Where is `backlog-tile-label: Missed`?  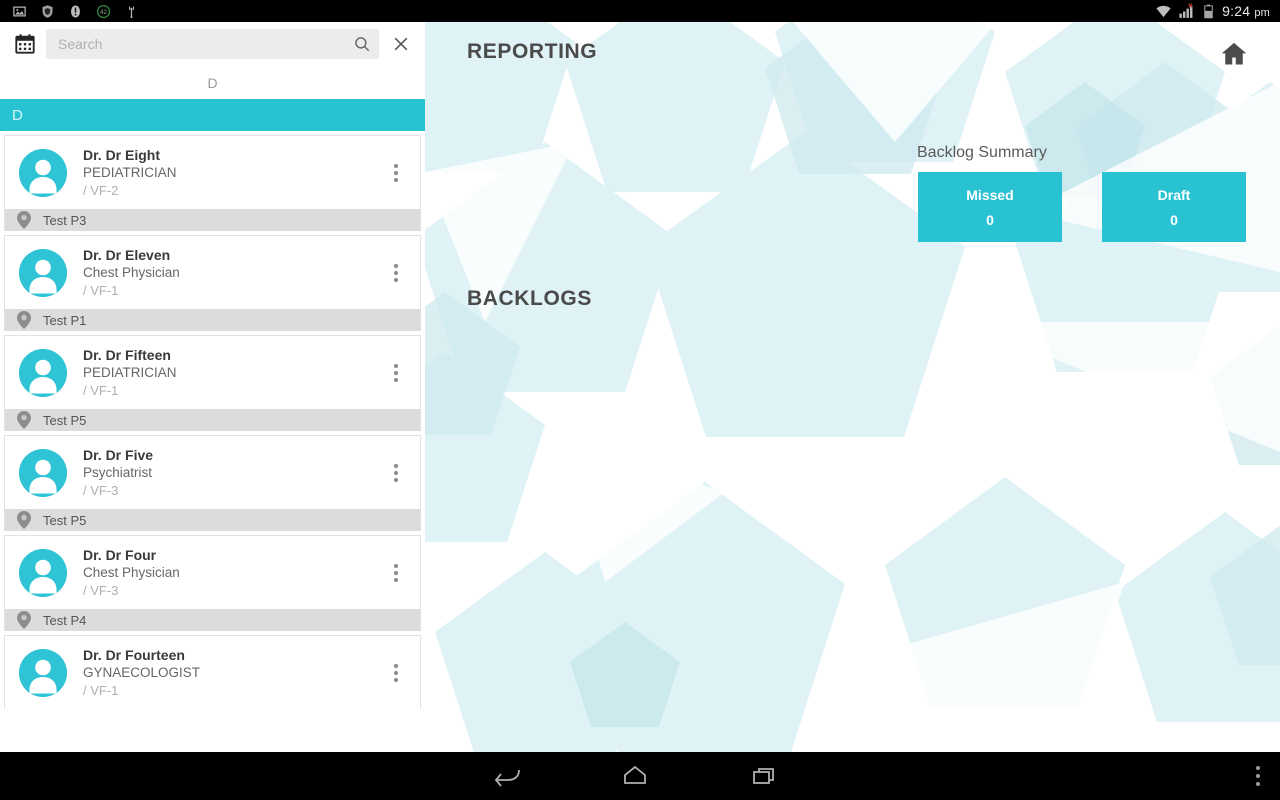 backlog-tile-label: Missed is located at coordinates (990, 194).